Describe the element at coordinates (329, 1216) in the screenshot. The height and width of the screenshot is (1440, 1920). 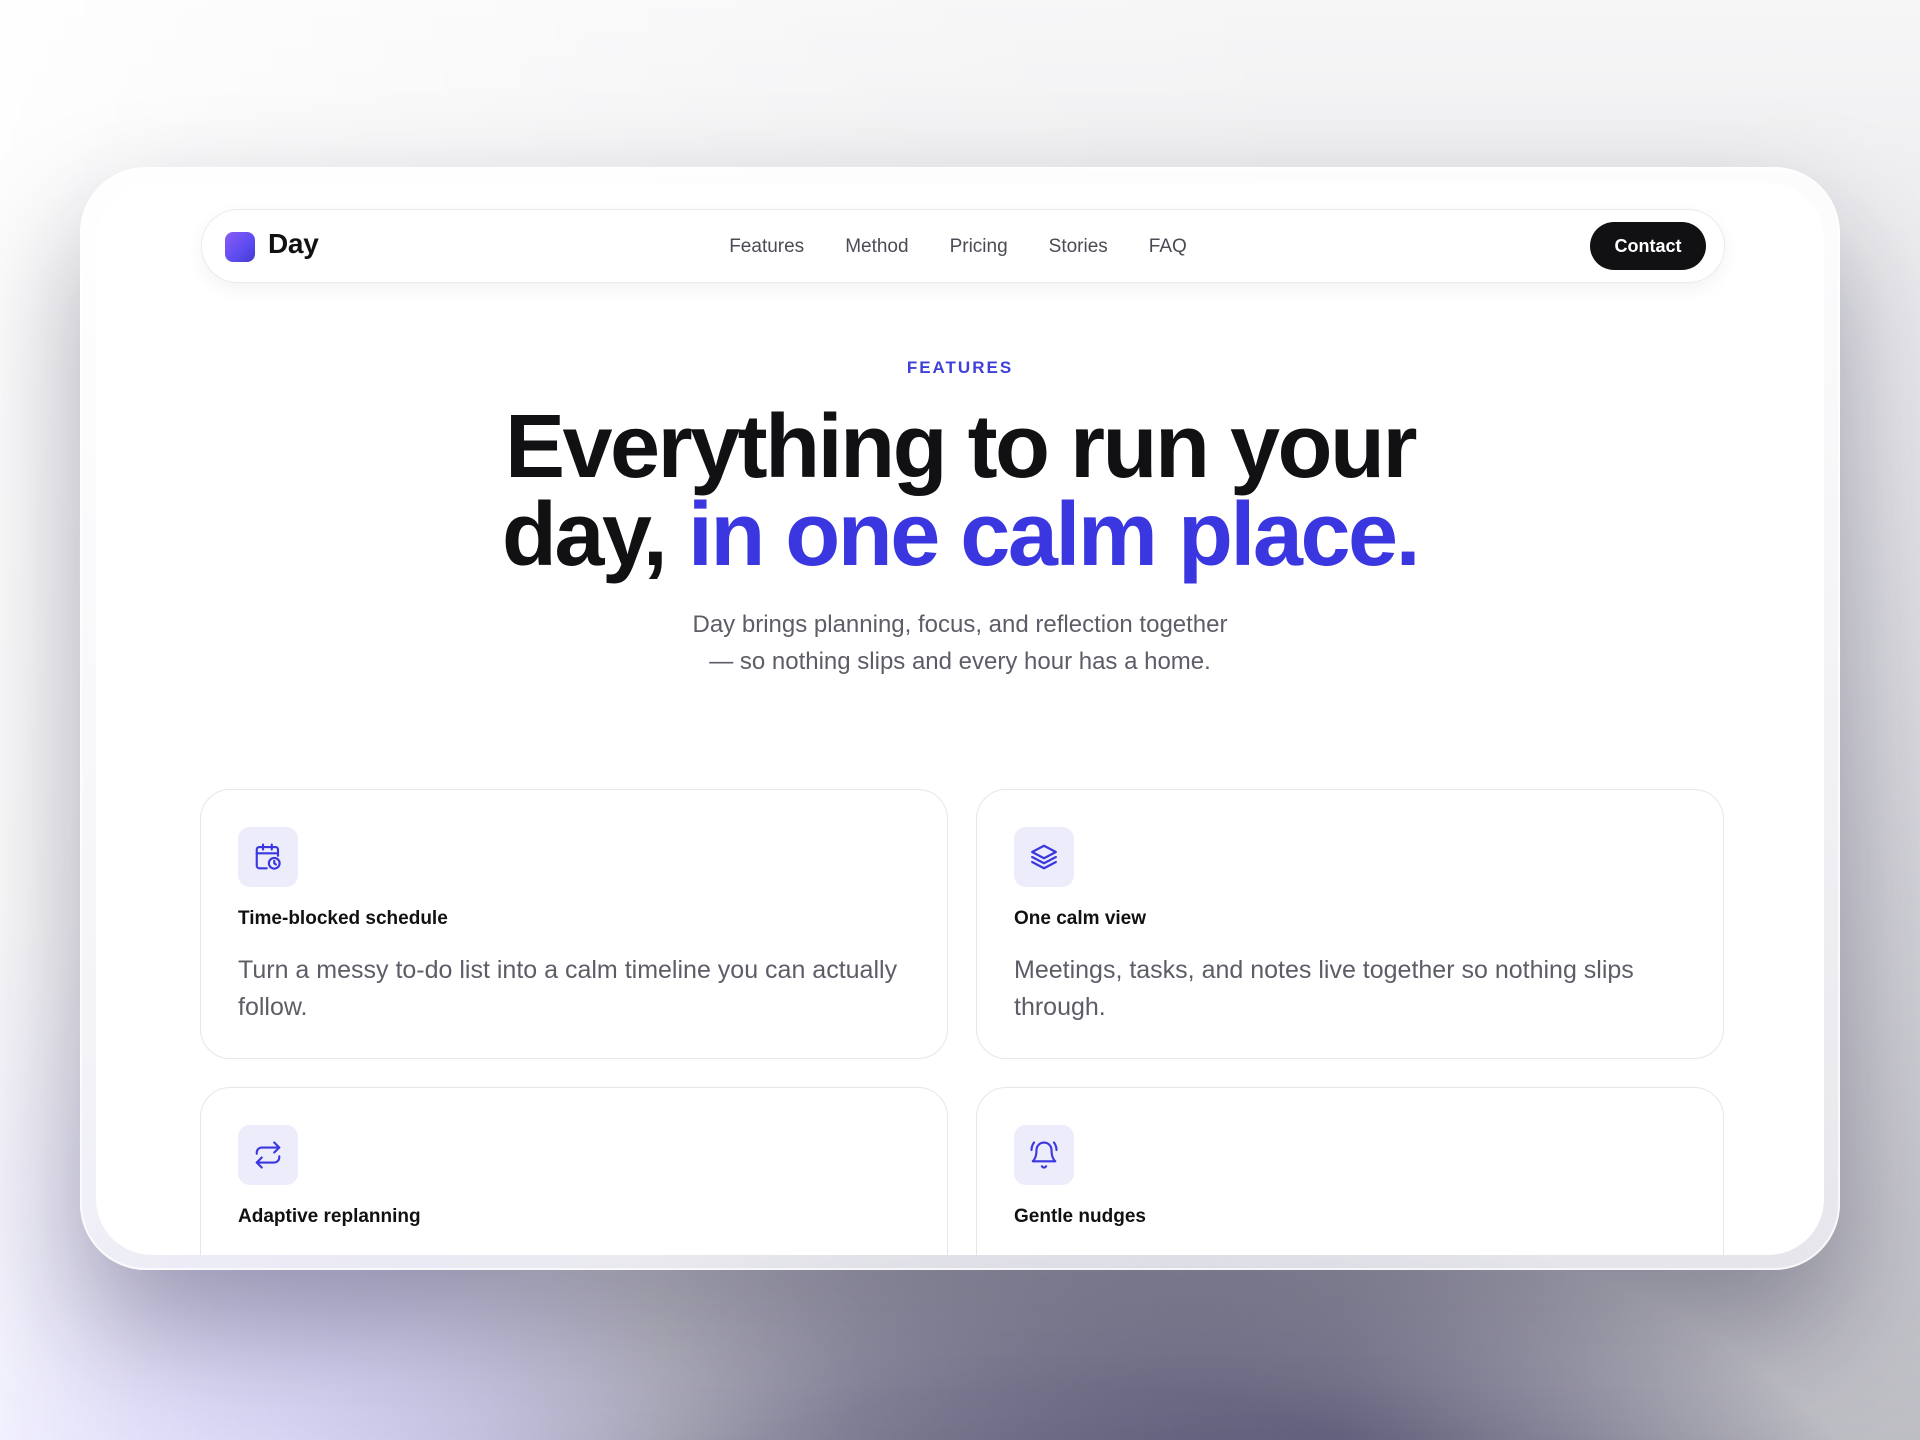
I see `feature-title: Adaptive replanning` at that location.